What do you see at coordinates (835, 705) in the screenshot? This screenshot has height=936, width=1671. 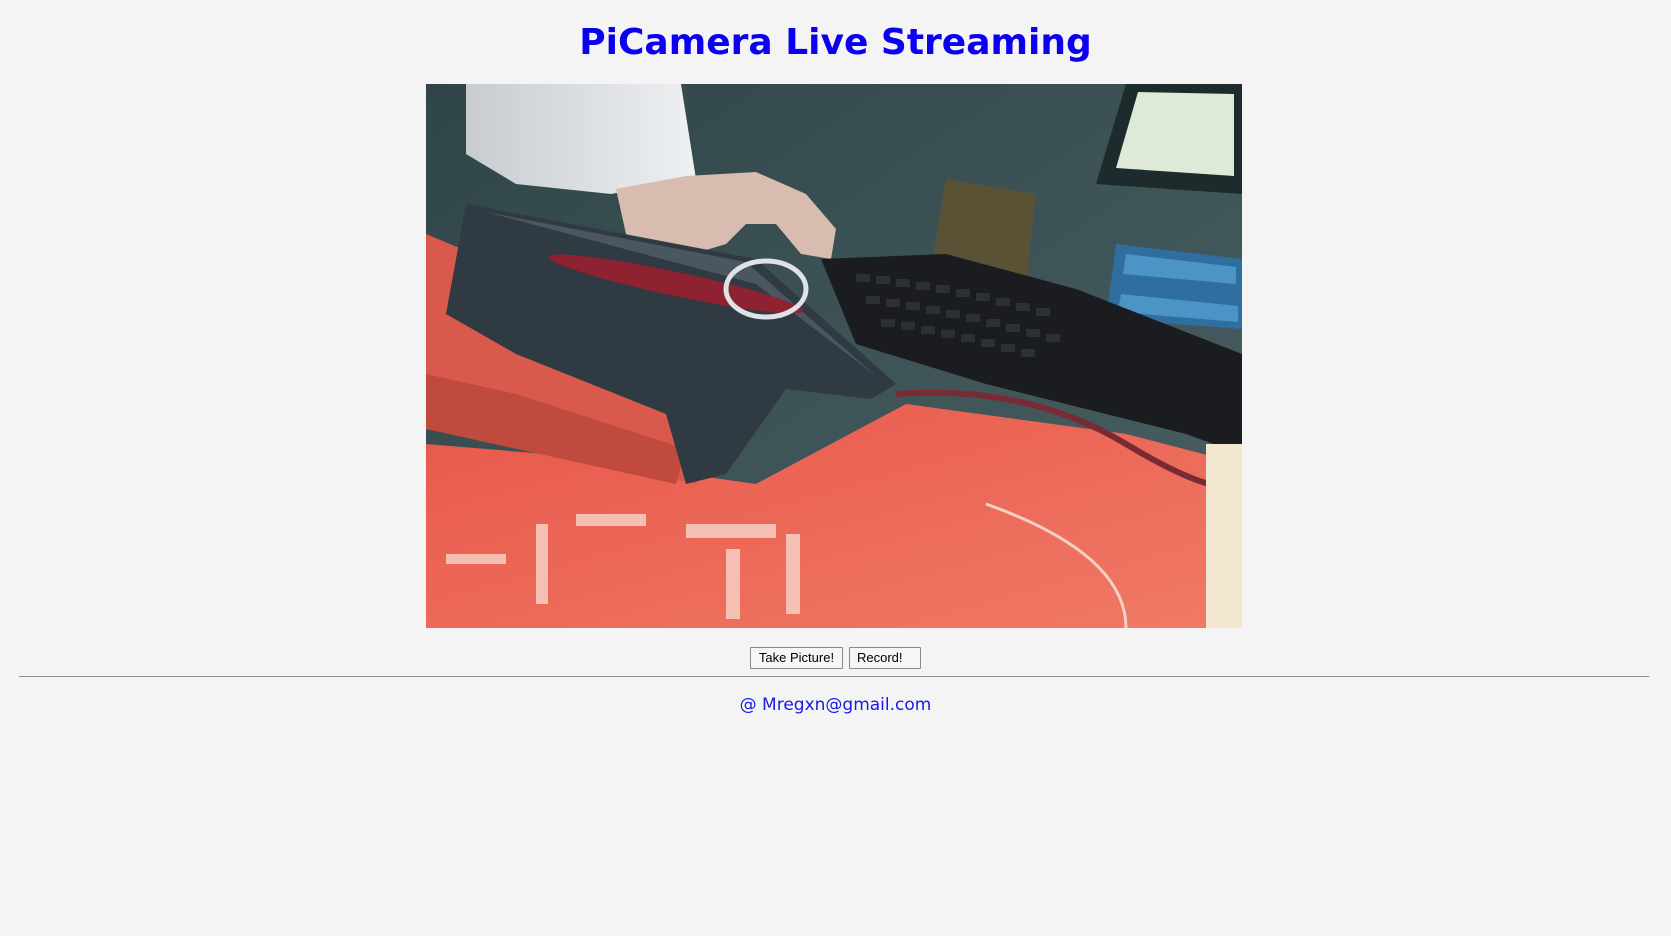 I see `contact-email: @ Mregxn@gmail.com` at bounding box center [835, 705].